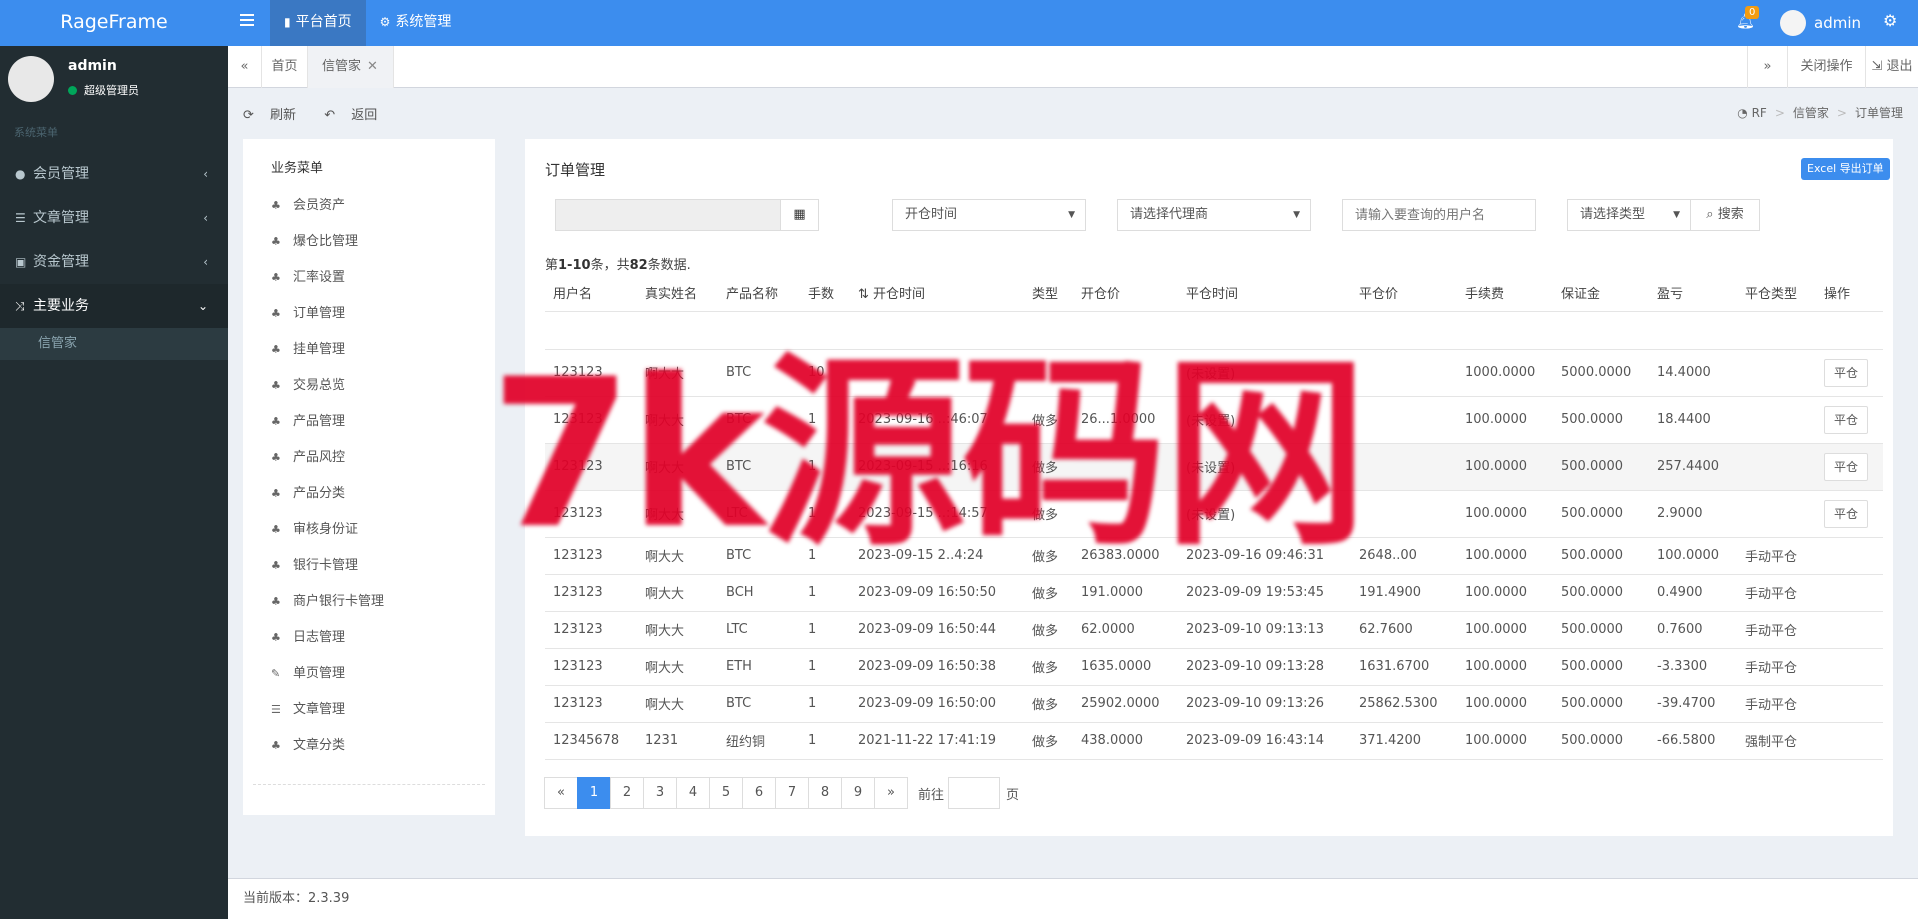 Image resolution: width=1918 pixels, height=919 pixels. Describe the element at coordinates (318, 23) in the screenshot. I see `topnav-home: ▮ 平台首页` at that location.